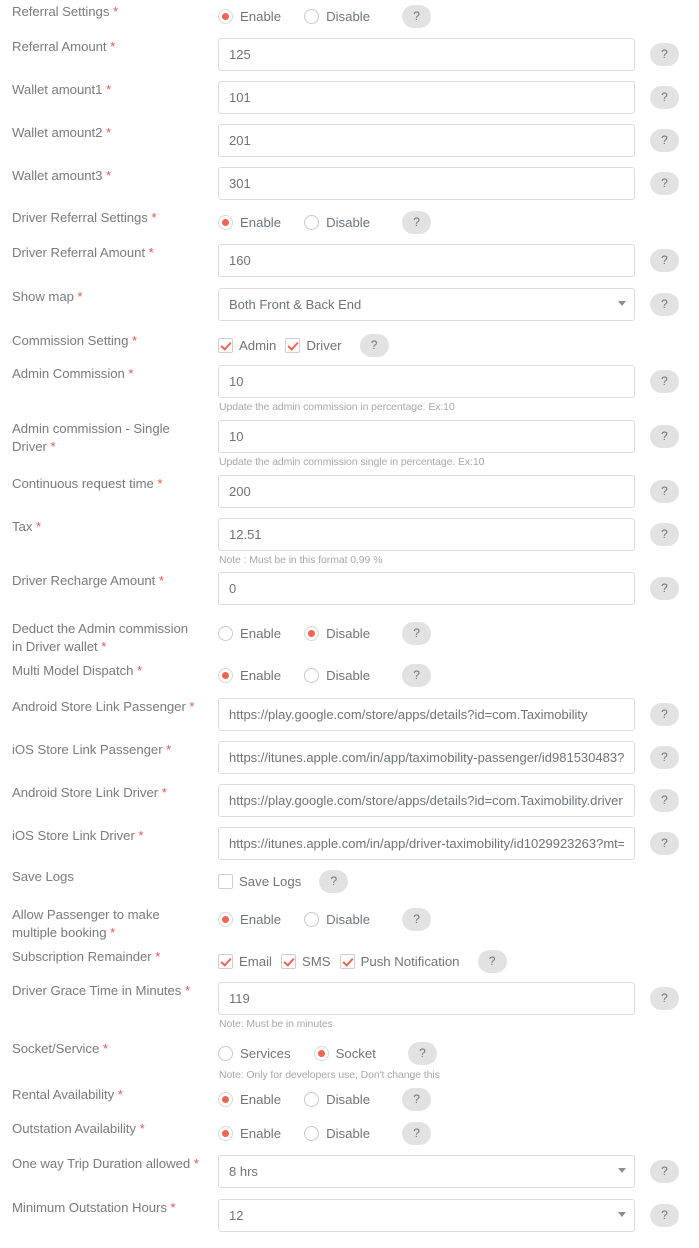 The image size is (699, 1248). What do you see at coordinates (426, 843) in the screenshot?
I see `input-ios-store-link-driver` at bounding box center [426, 843].